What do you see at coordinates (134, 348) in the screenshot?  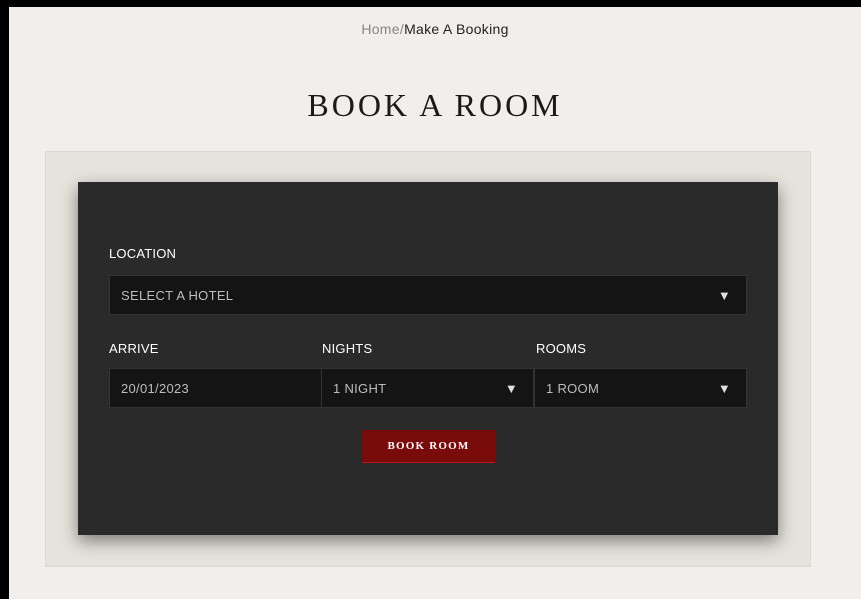 I see `arrive-label: ARRIVE` at bounding box center [134, 348].